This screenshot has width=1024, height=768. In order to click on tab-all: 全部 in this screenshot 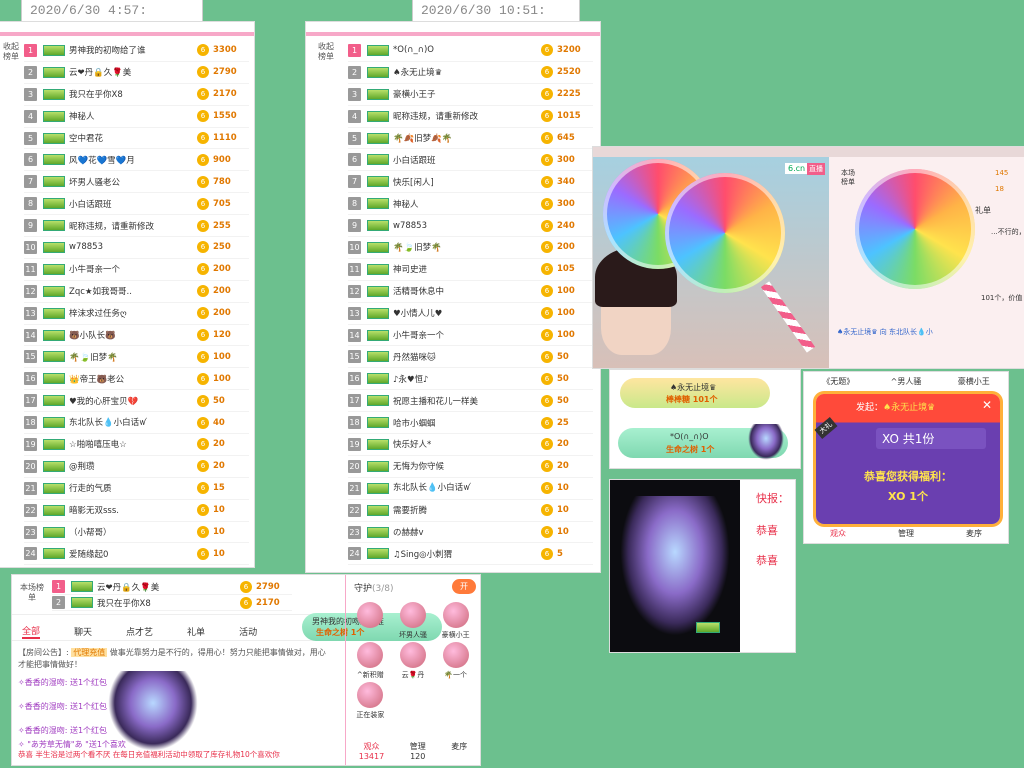, I will do `click(31, 631)`.